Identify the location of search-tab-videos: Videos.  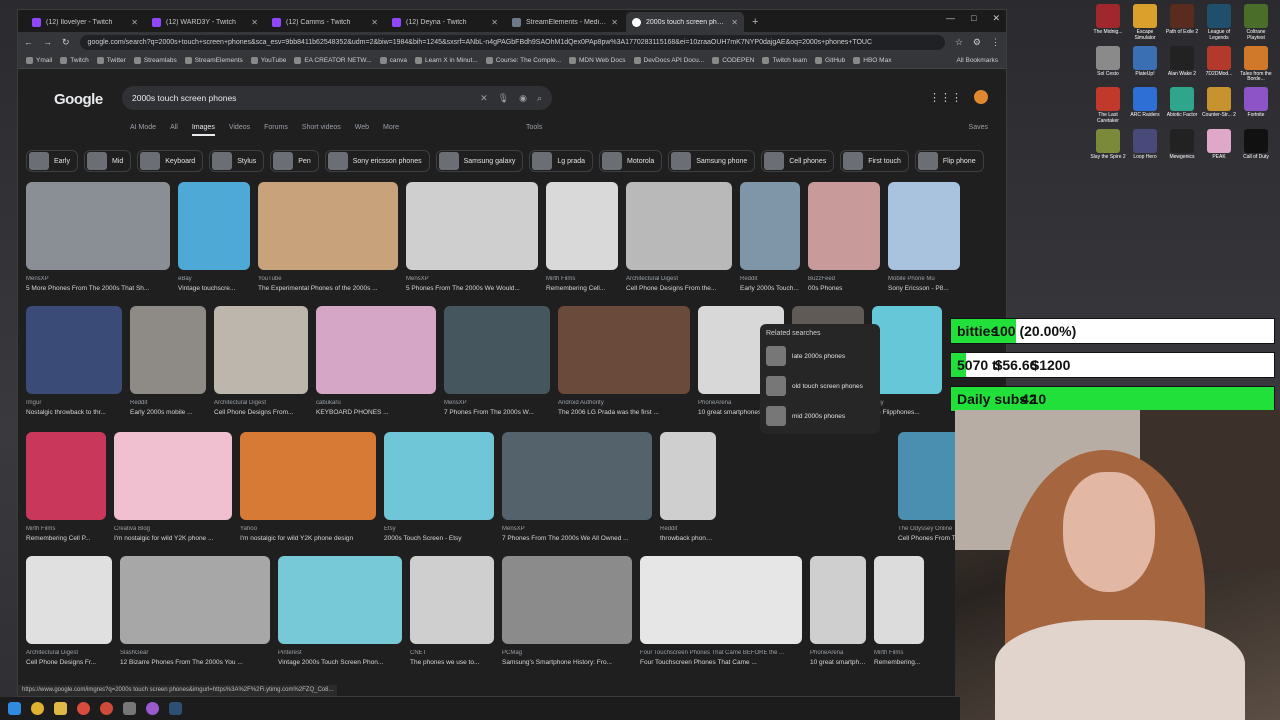
(239, 130).